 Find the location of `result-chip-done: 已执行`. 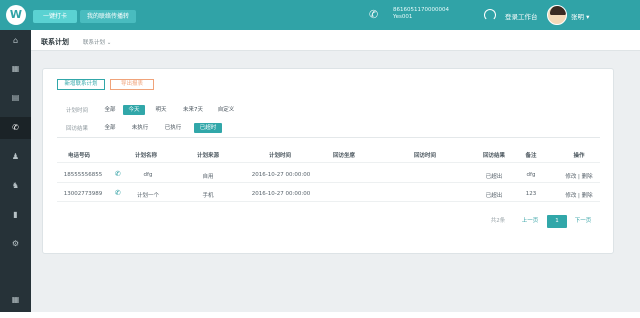

result-chip-done: 已执行 is located at coordinates (173, 128).